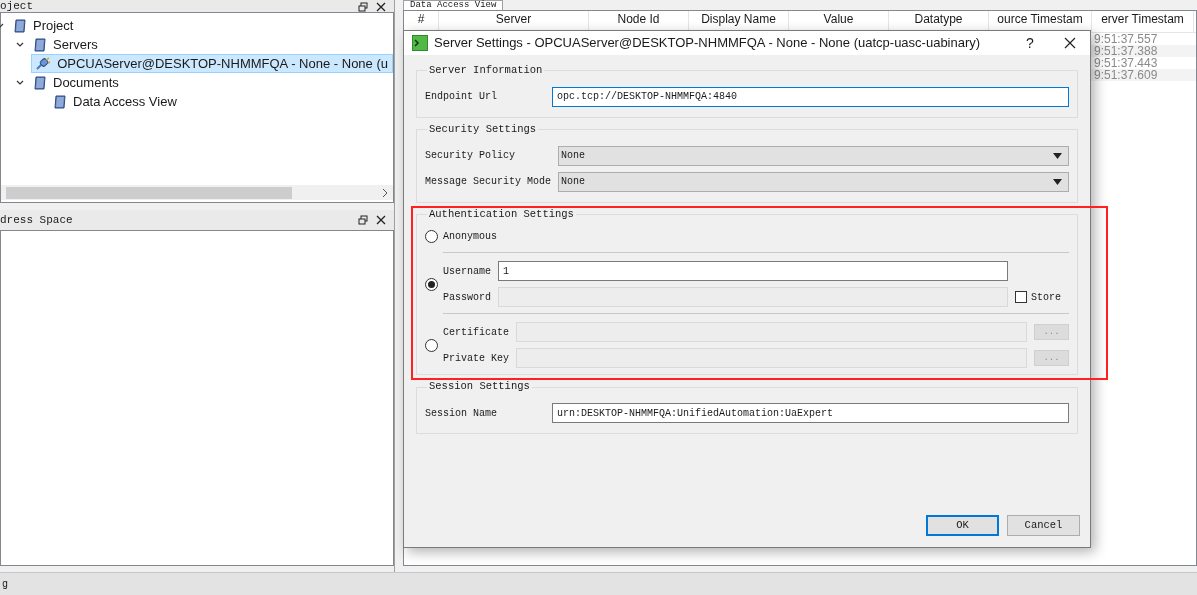  Describe the element at coordinates (707, 43) in the screenshot. I see `dialog-title: Server Settings - OPCUAServer@DESKTOP-NHMMFQA - None - None (uatcp-uasc-uabinary)` at that location.